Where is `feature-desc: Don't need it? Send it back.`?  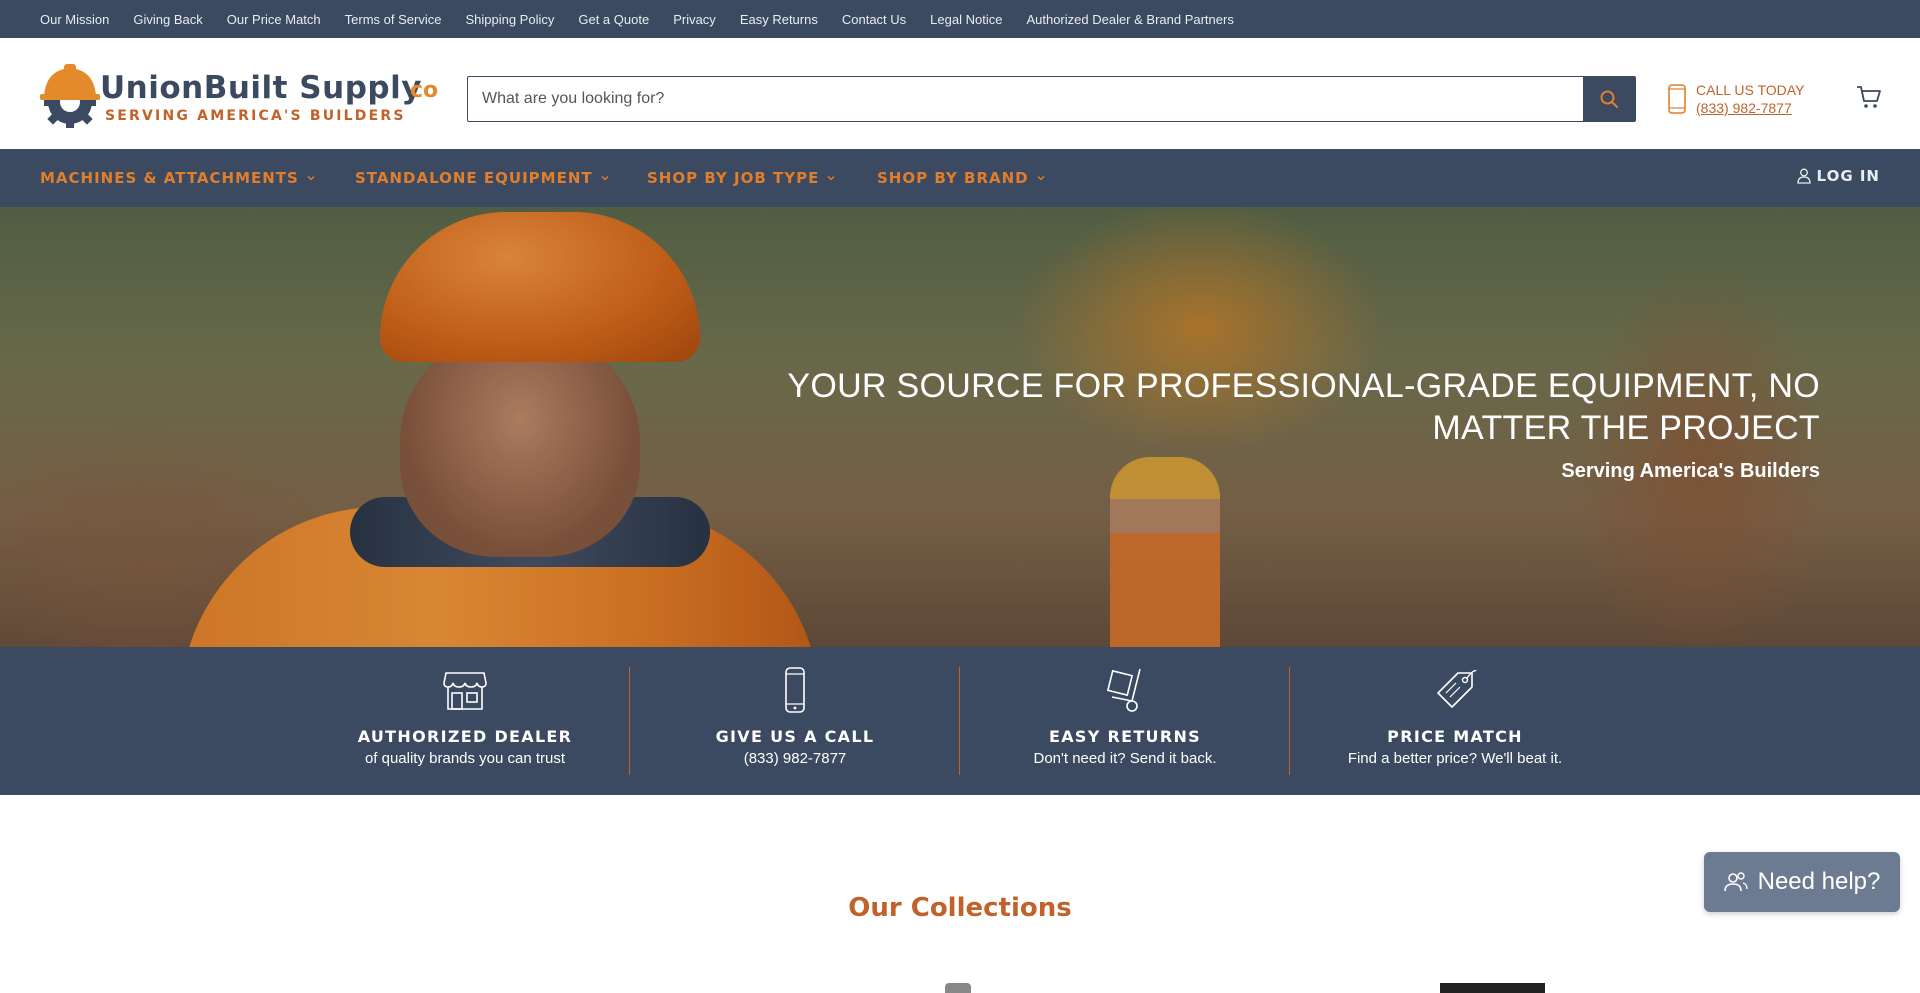
feature-desc: Don't need it? Send it back. is located at coordinates (1125, 758).